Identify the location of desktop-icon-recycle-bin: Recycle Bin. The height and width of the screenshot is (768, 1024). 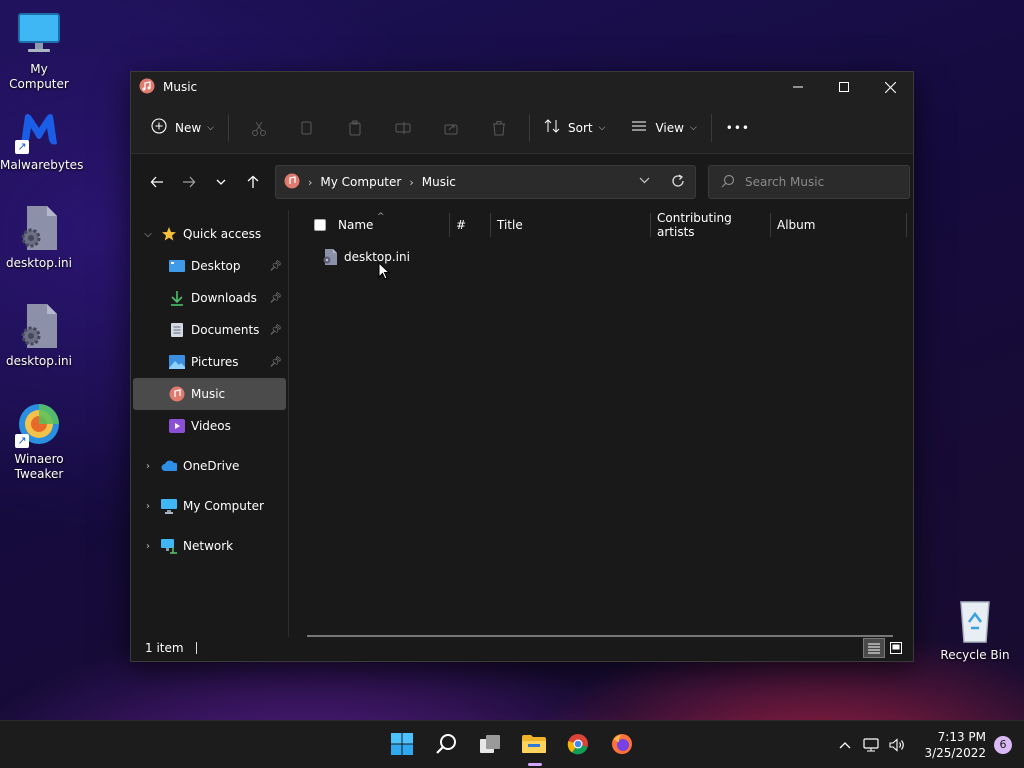
(975, 629).